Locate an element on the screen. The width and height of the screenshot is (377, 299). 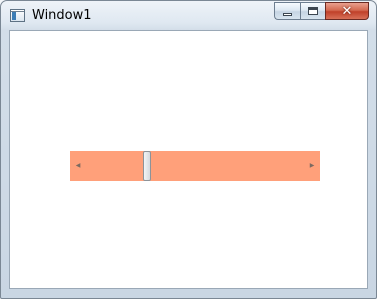
scrollbar-thumb is located at coordinates (147, 166).